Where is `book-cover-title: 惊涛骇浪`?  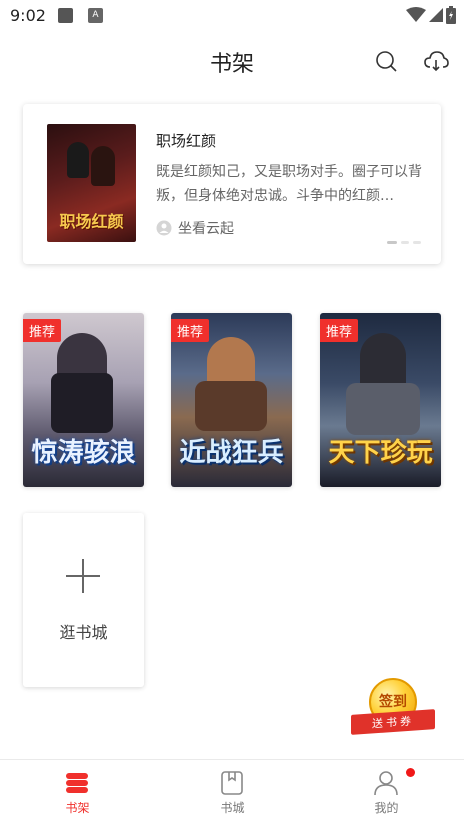 book-cover-title: 惊涛骇浪 is located at coordinates (83, 453).